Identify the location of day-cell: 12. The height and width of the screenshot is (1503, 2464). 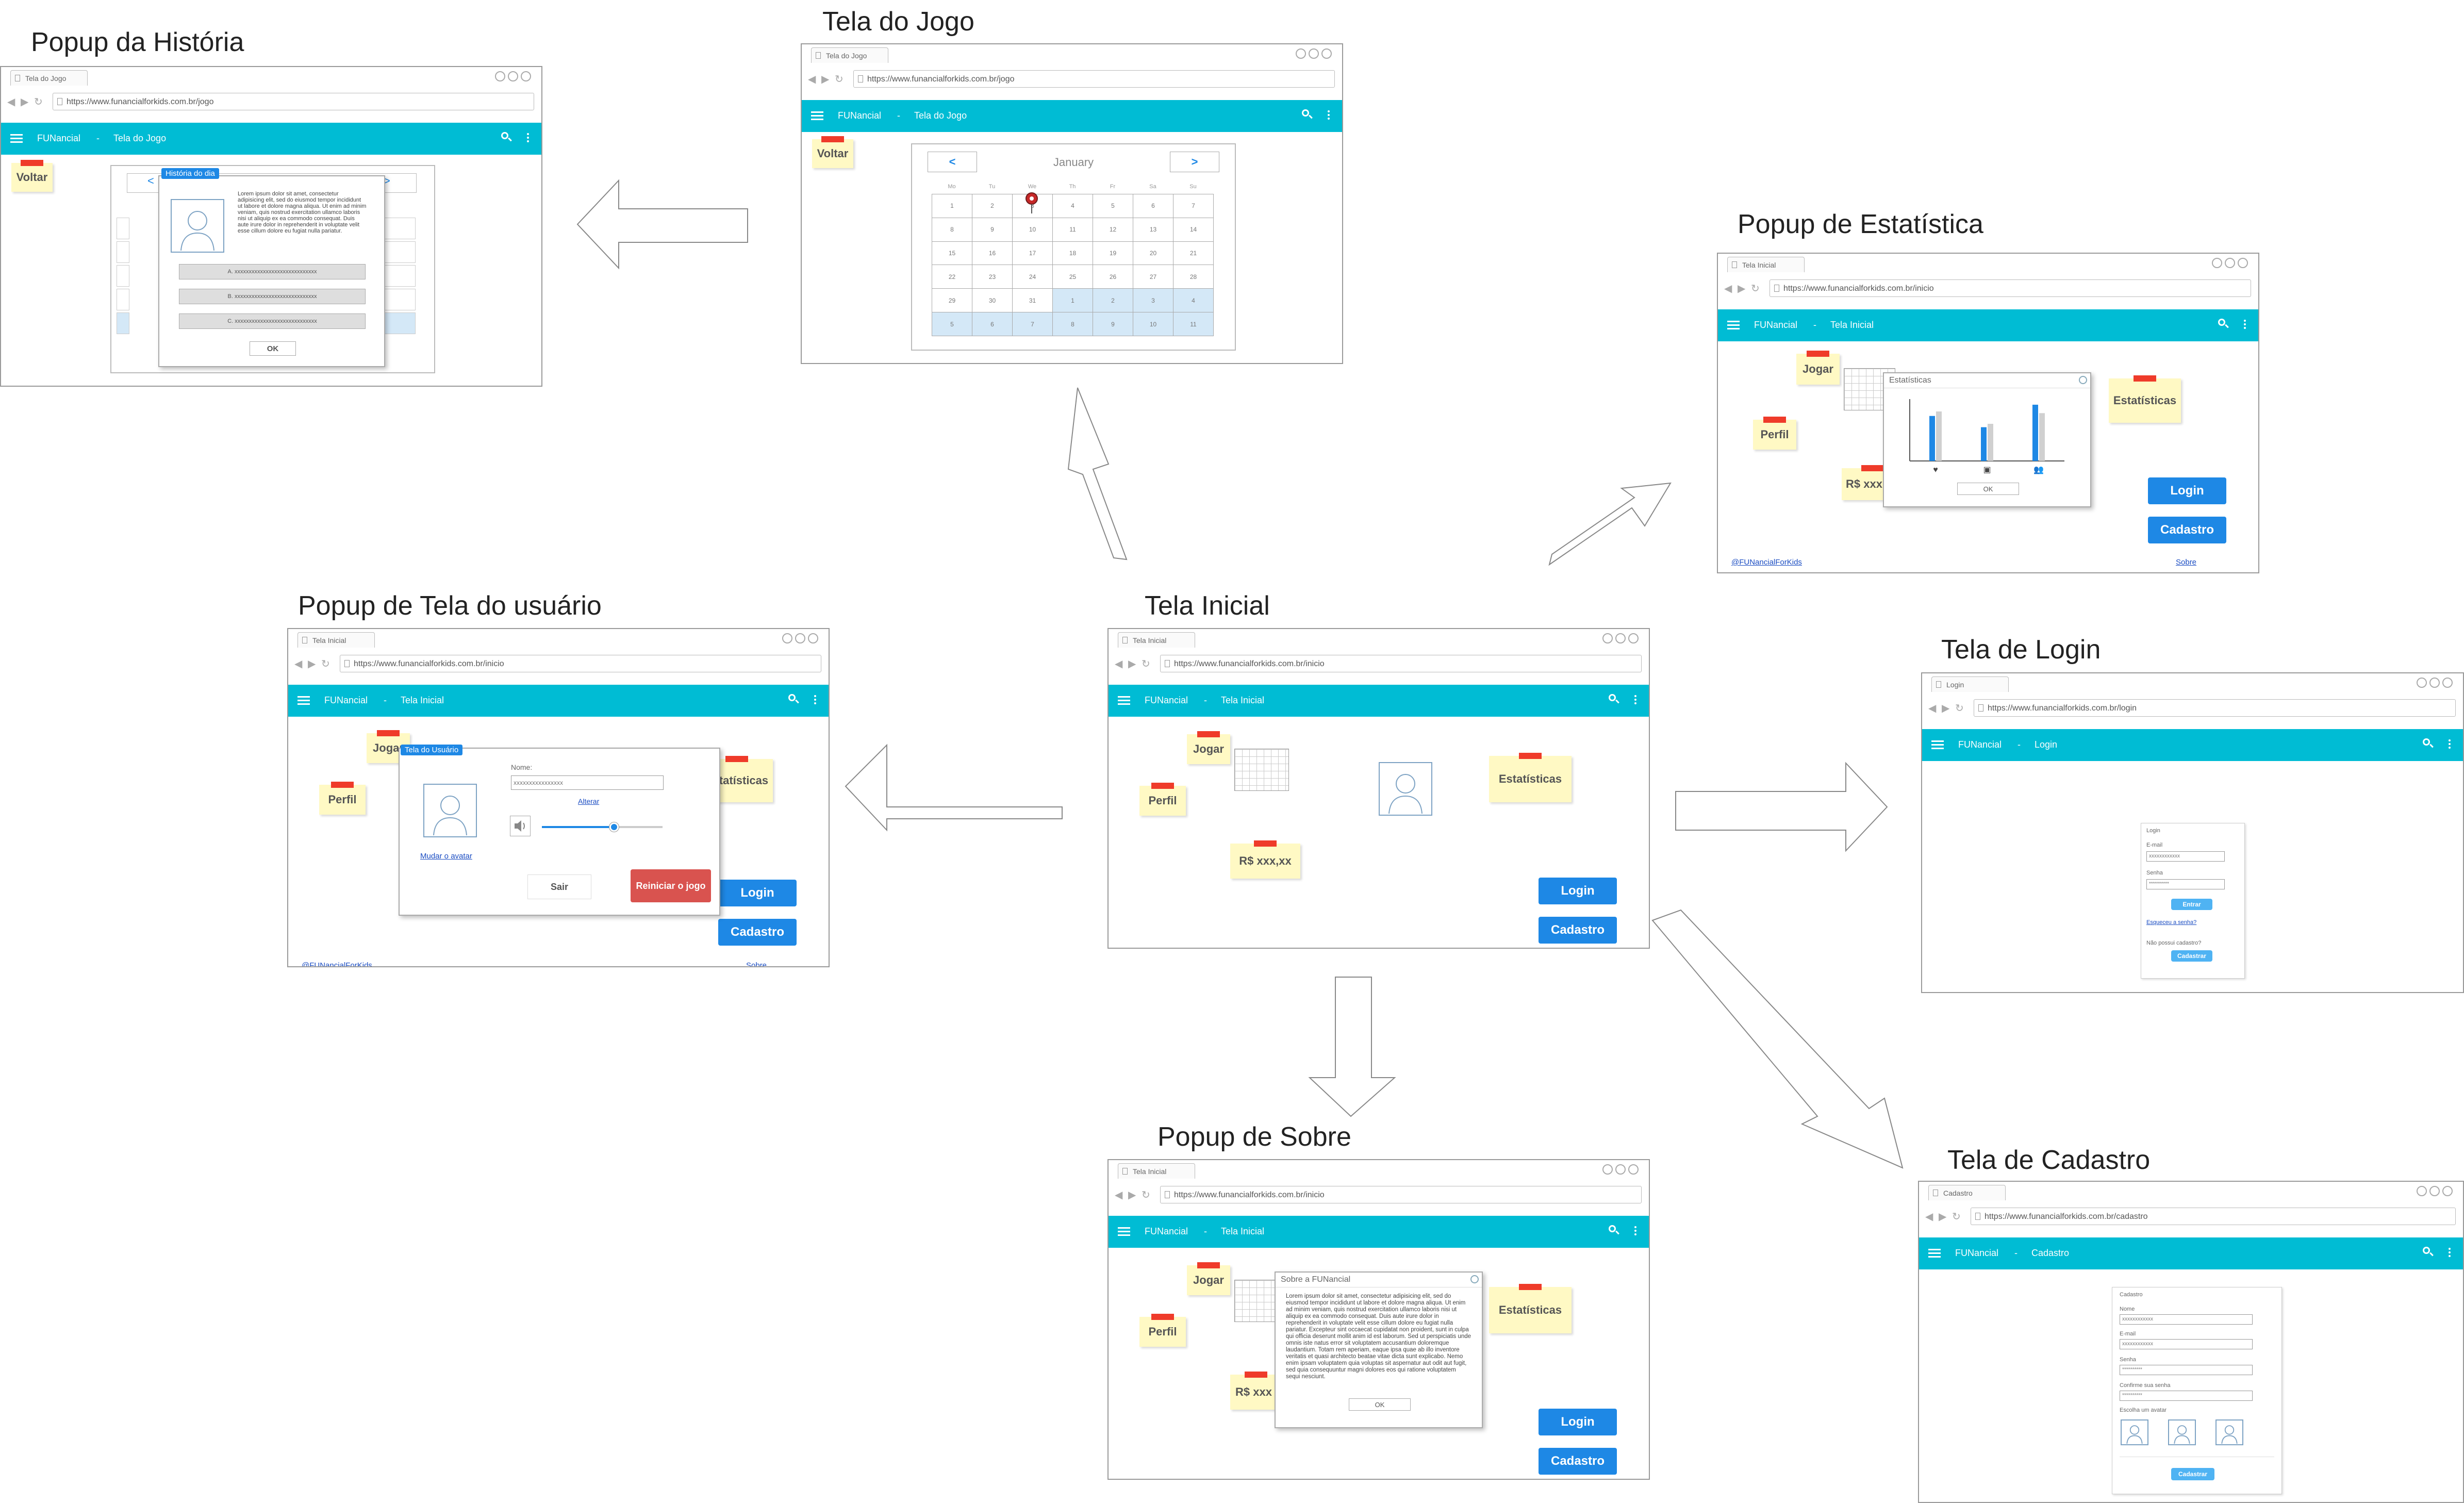
(1113, 230).